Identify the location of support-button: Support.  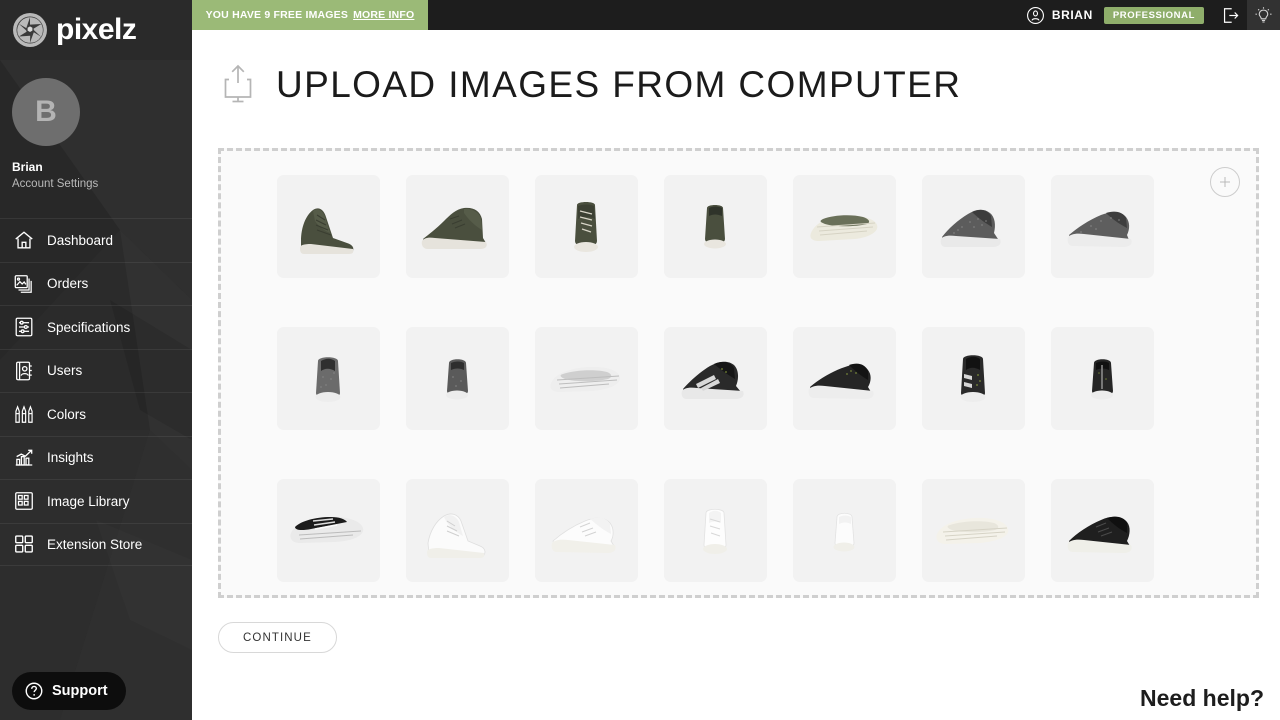
(69, 691).